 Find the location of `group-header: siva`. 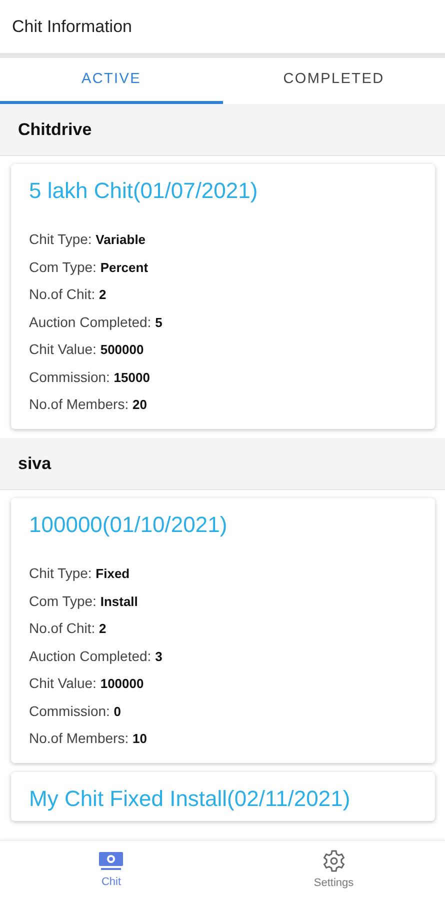

group-header: siva is located at coordinates (222, 464).